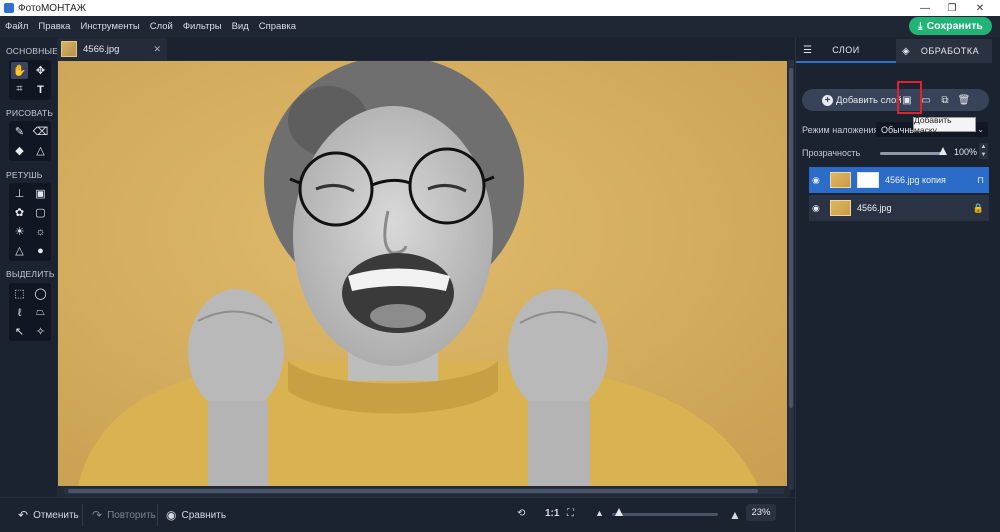 This screenshot has height=532, width=1000. What do you see at coordinates (909, 97) in the screenshot?
I see `mask-button-highlight` at bounding box center [909, 97].